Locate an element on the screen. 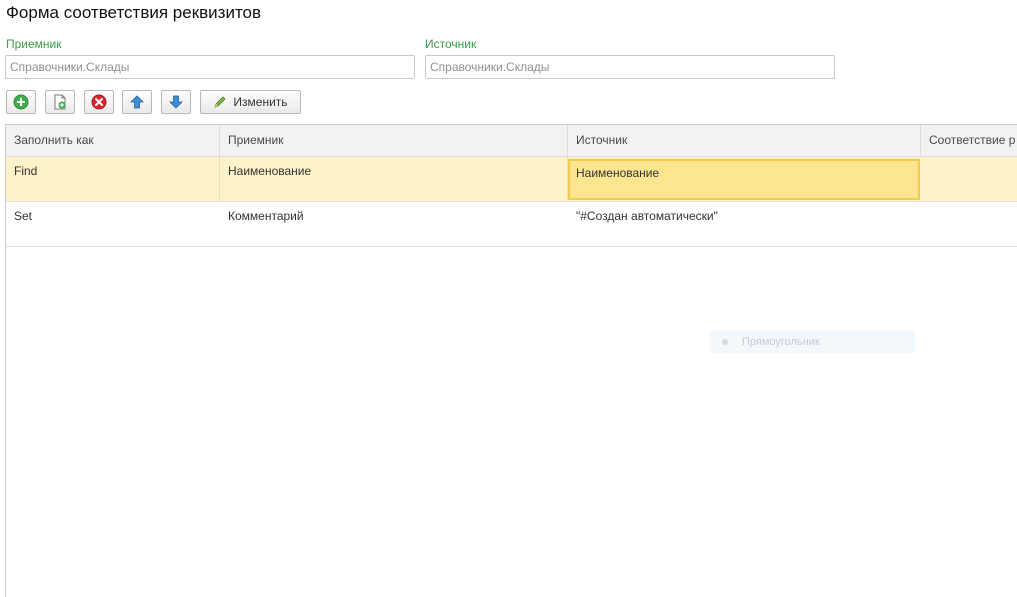  add-button is located at coordinates (21, 102).